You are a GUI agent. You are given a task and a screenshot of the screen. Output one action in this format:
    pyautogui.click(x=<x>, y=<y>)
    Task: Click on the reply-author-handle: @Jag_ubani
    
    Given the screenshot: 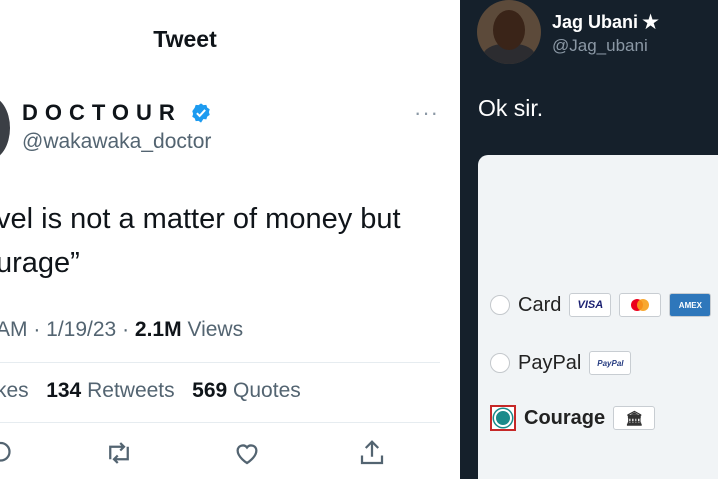 What is the action you would take?
    pyautogui.click(x=600, y=46)
    